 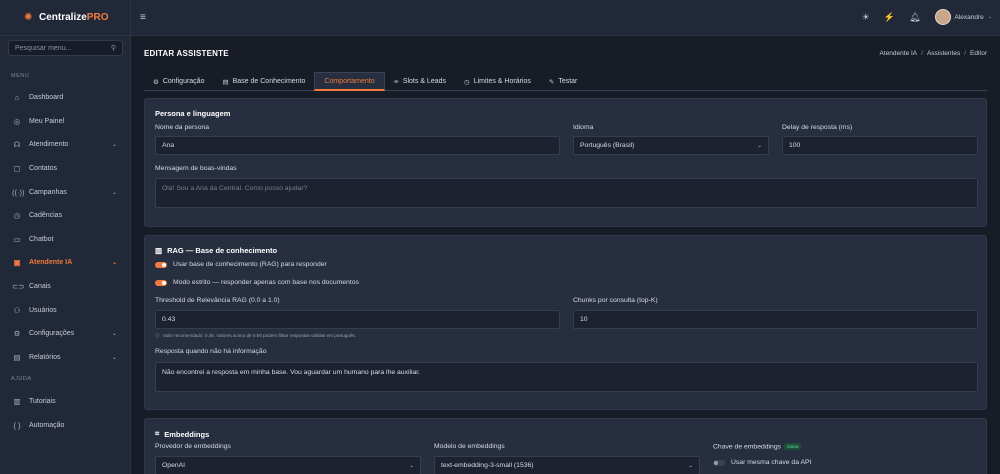 I want to click on delay-input, so click(x=880, y=145).